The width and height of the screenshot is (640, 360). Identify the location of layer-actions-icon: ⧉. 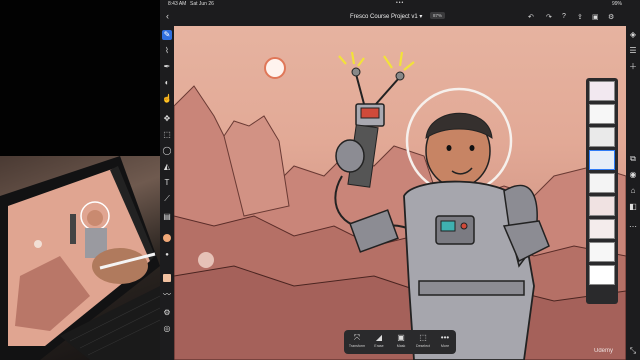
(633, 159).